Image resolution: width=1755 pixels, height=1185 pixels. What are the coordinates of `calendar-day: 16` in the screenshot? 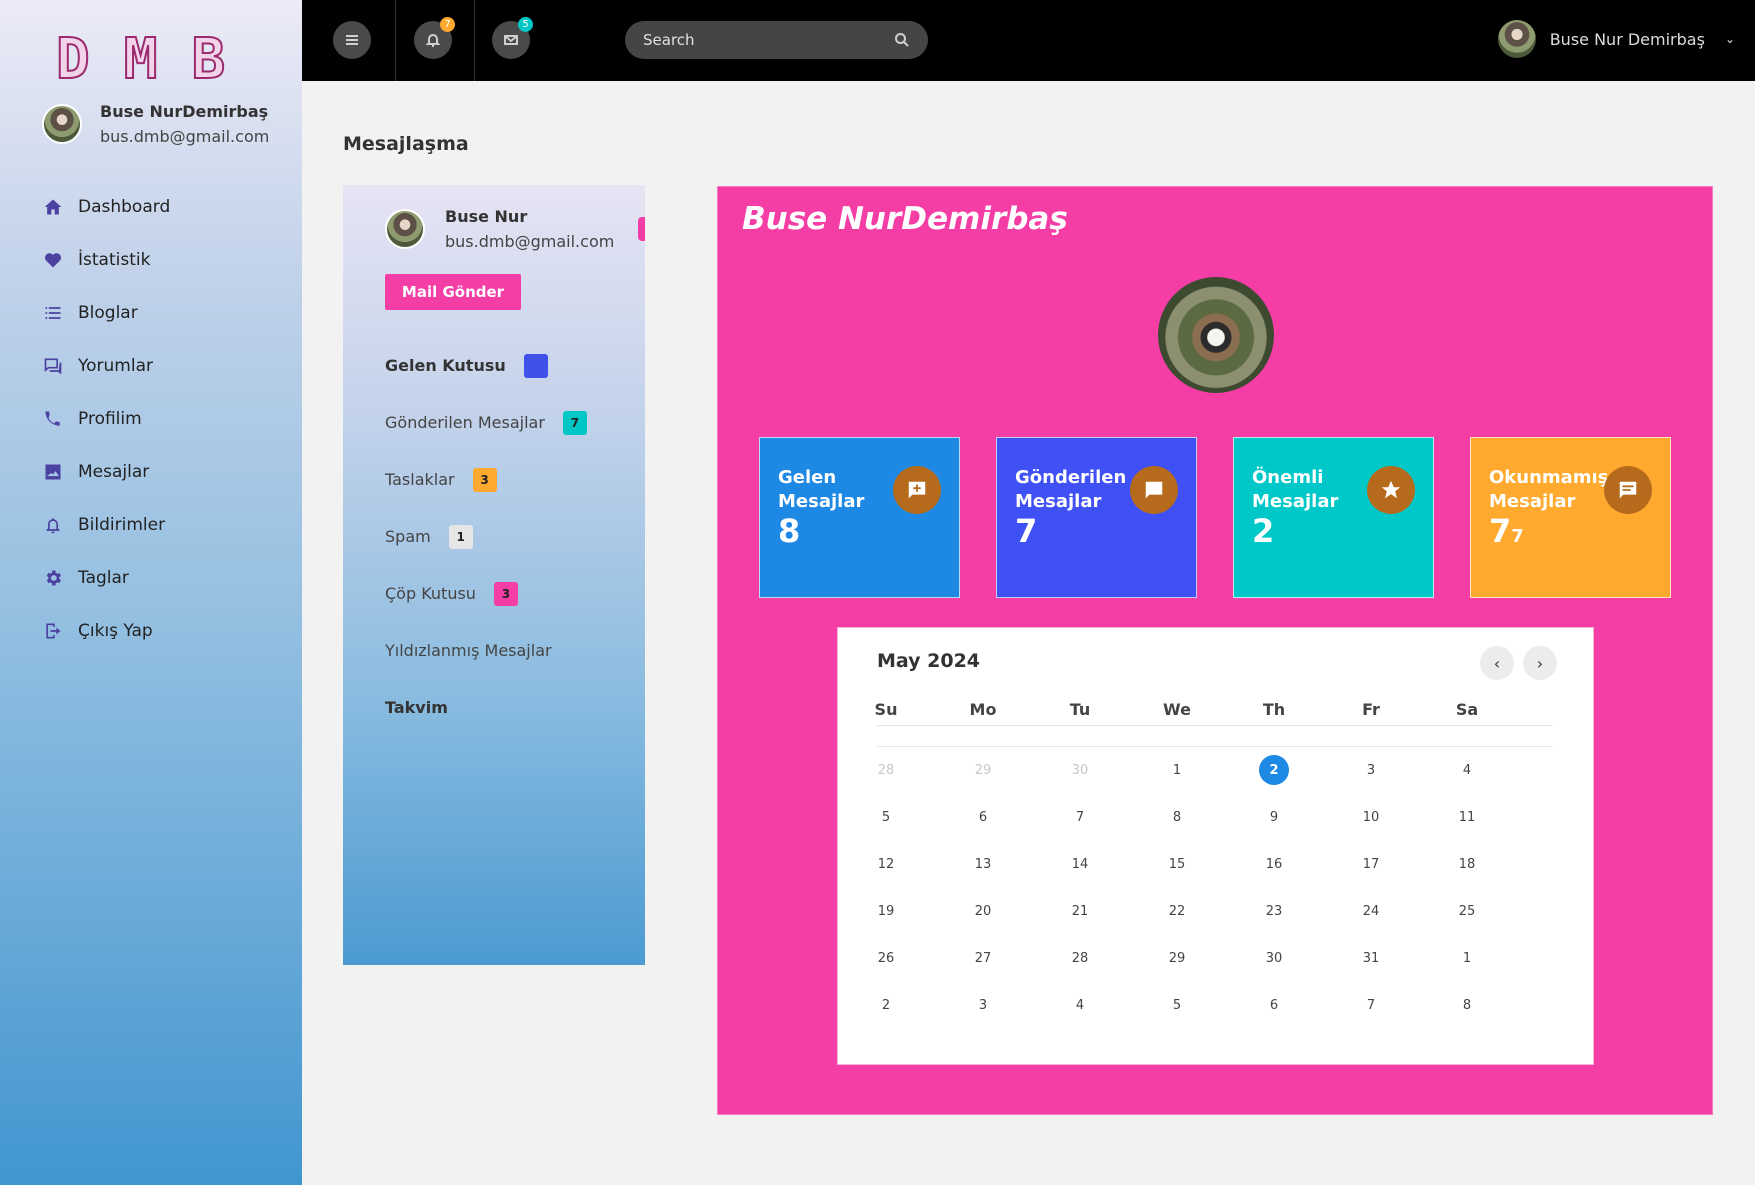 It's located at (1274, 864).